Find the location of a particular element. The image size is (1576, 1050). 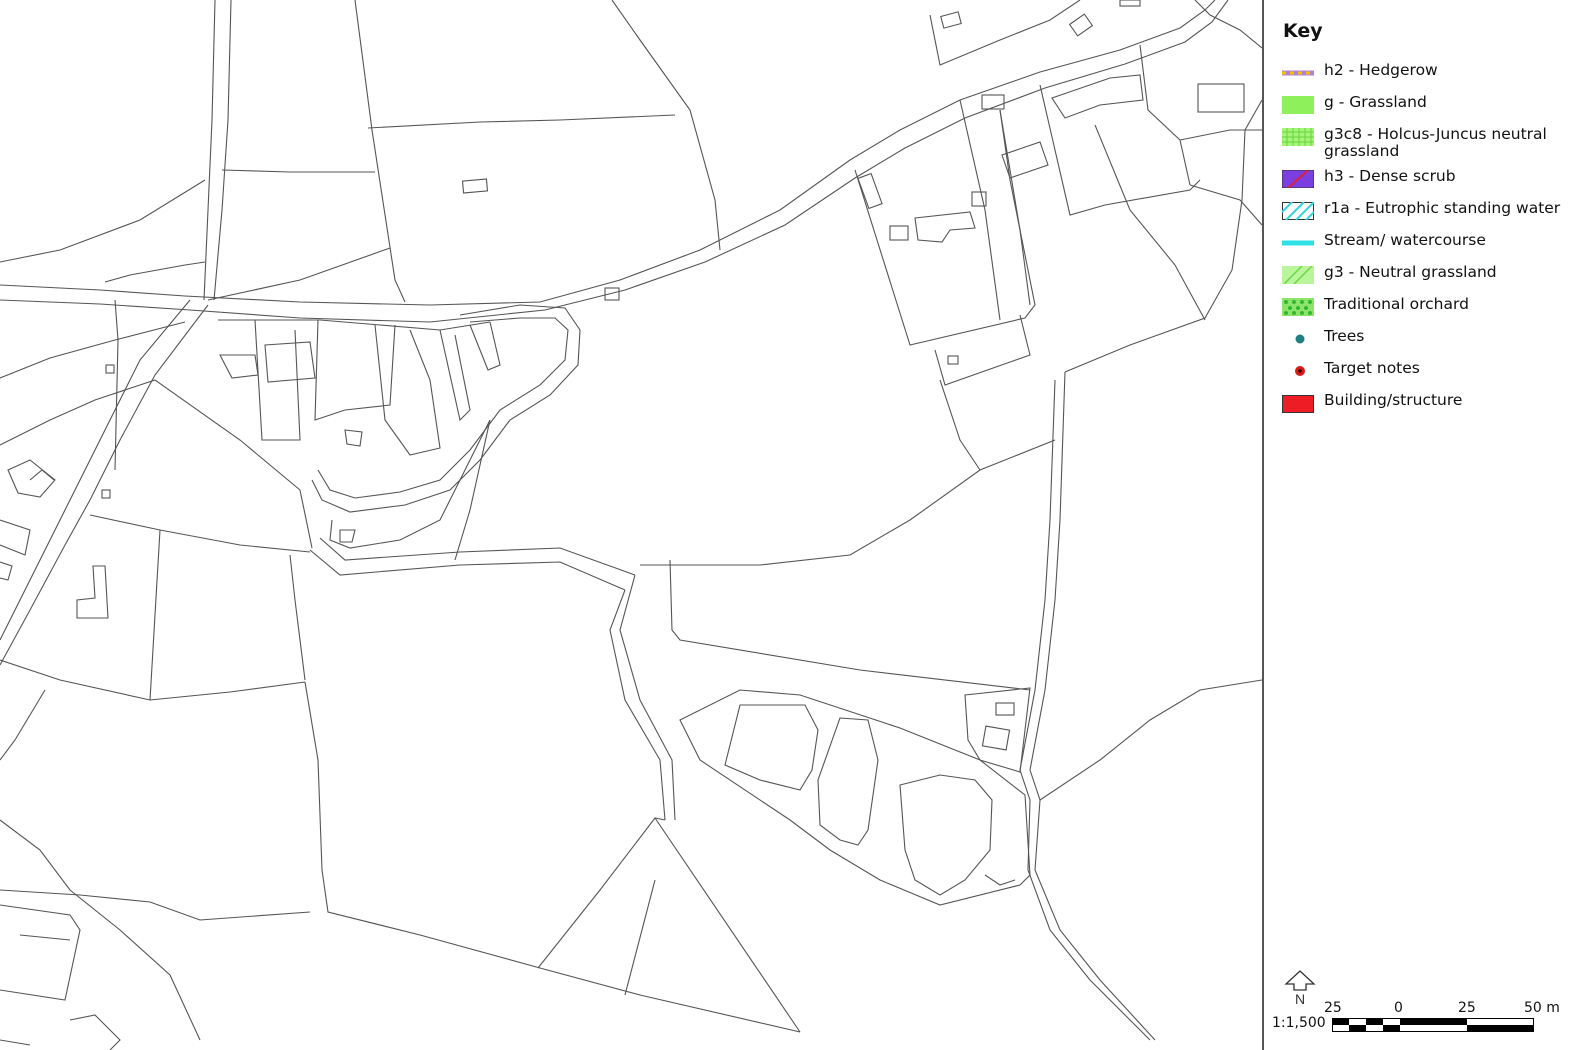

legend-label: Building/structure is located at coordinates (1393, 400).